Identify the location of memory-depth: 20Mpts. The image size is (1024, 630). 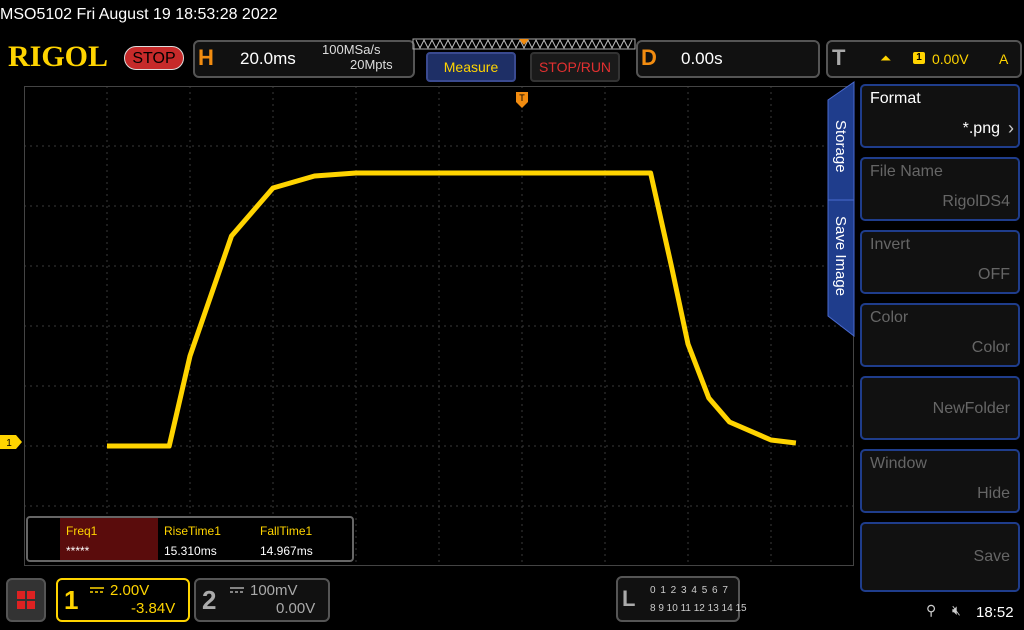
(371, 64).